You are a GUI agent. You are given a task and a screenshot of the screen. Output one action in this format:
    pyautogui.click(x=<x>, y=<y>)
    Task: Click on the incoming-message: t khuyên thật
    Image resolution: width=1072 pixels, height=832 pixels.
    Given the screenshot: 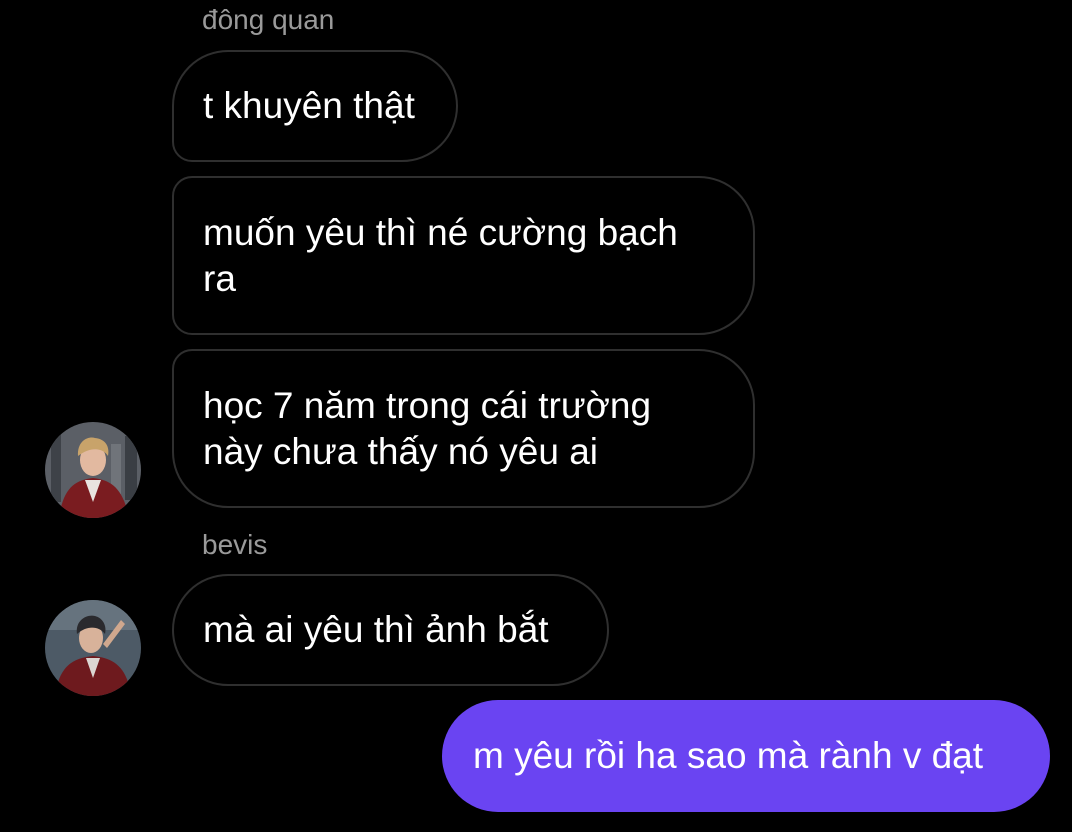 What is the action you would take?
    pyautogui.click(x=315, y=106)
    